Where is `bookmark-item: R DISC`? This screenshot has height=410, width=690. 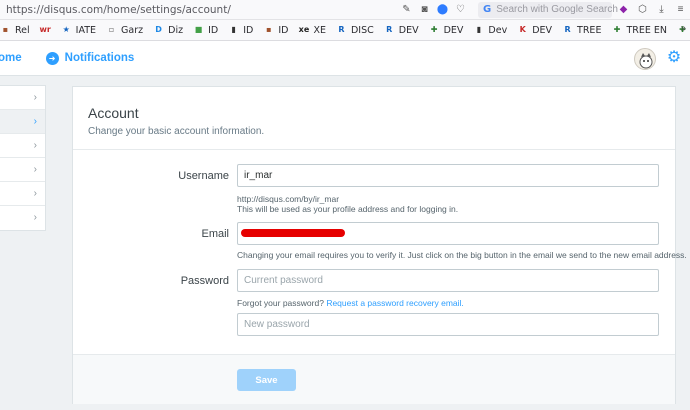 bookmark-item: R DISC is located at coordinates (355, 30).